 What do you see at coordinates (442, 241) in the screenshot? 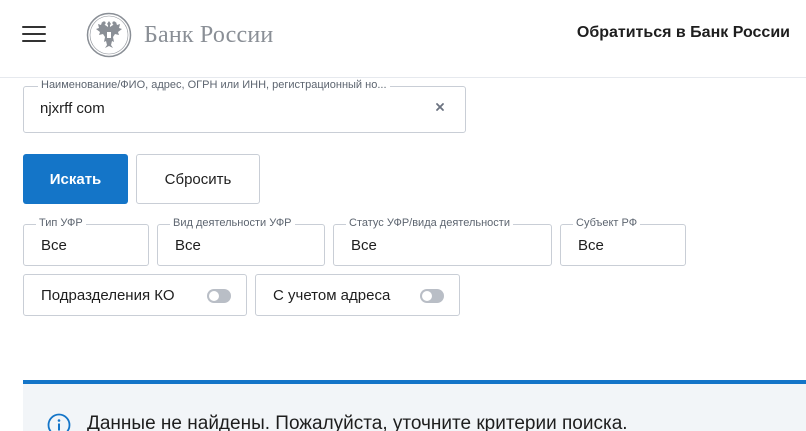
I see `filter-status-select: Статус УФР/вида деятельности Все` at bounding box center [442, 241].